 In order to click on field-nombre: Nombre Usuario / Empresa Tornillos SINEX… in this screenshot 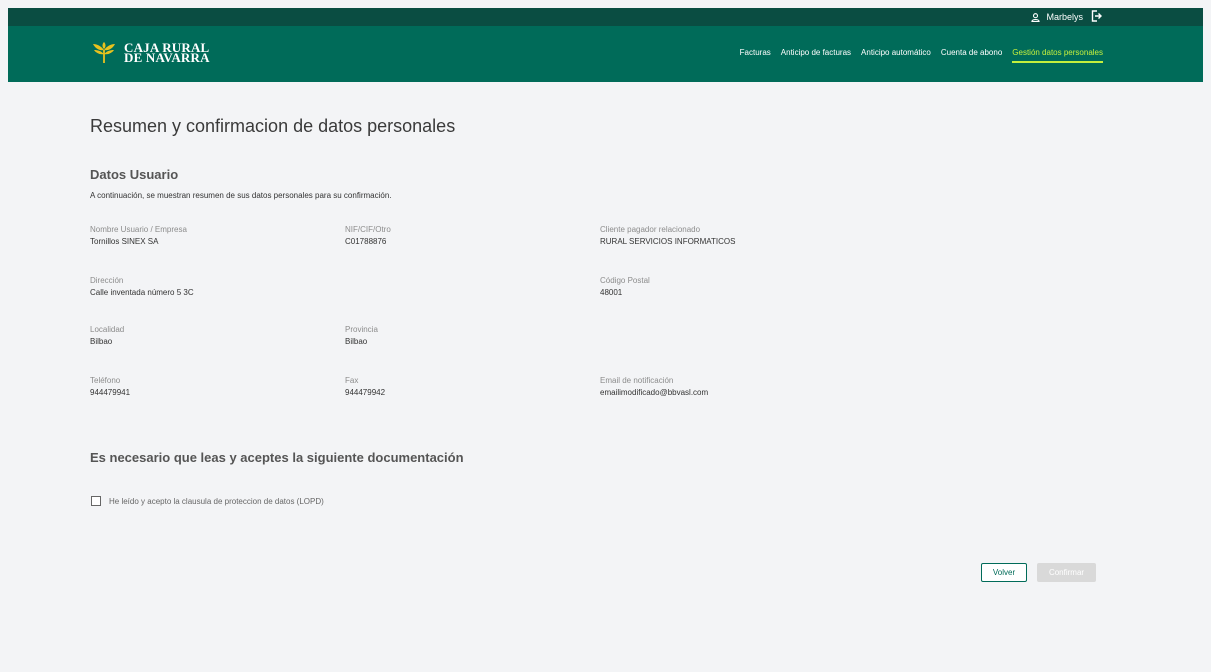, I will do `click(138, 235)`.